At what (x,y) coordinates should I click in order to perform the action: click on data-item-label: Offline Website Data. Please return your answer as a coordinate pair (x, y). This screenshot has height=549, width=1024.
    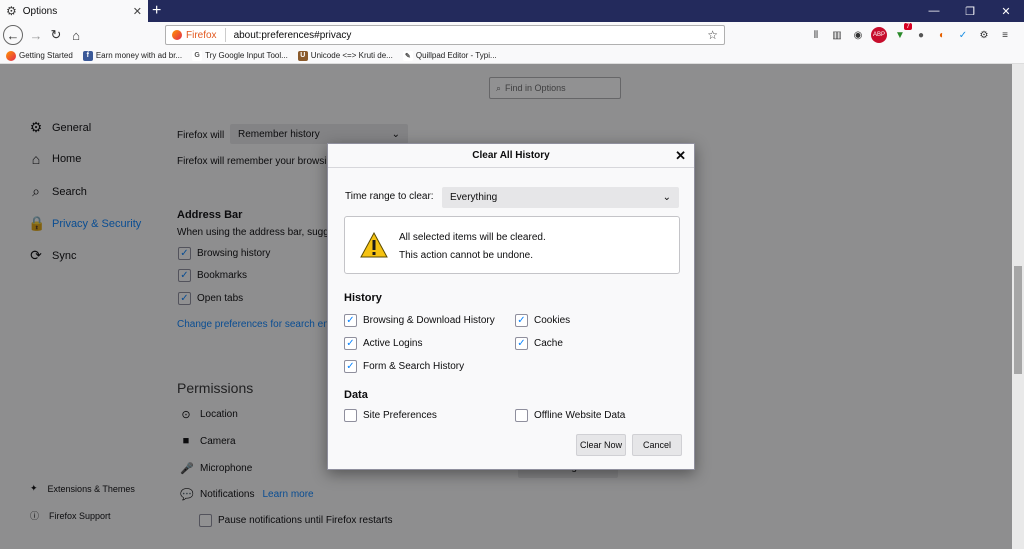
    Looking at the image, I should click on (580, 415).